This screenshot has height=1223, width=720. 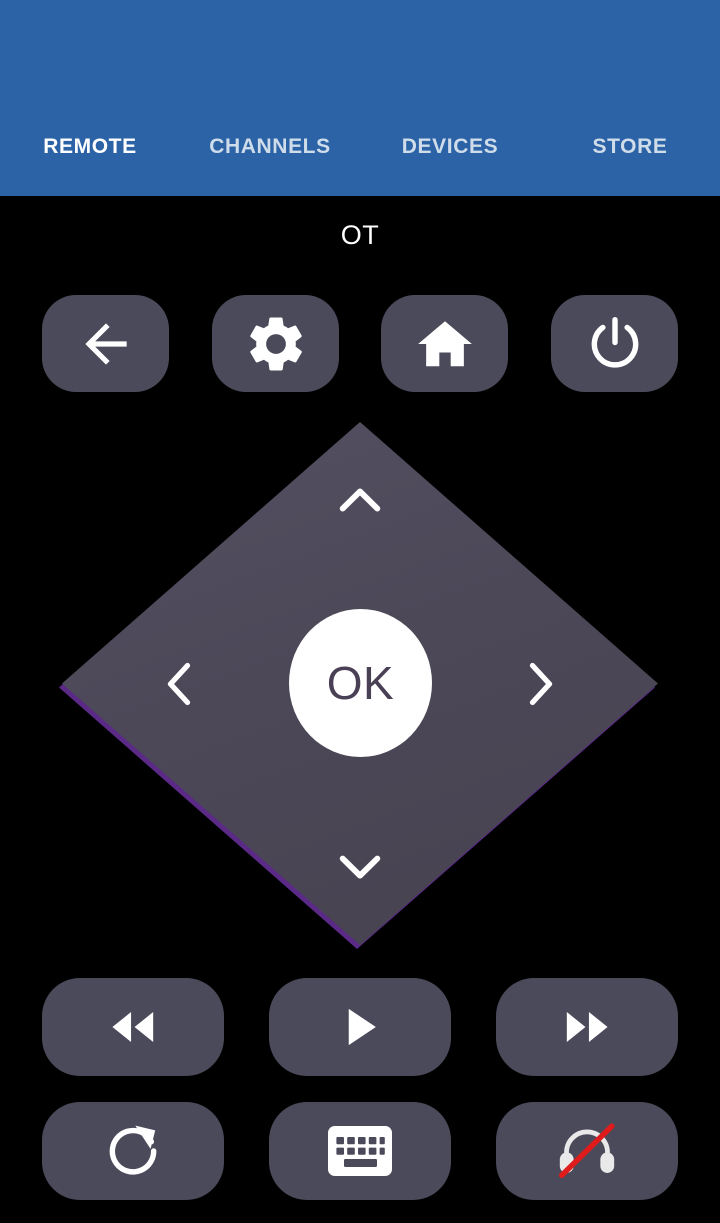 I want to click on power-button, so click(x=614, y=343).